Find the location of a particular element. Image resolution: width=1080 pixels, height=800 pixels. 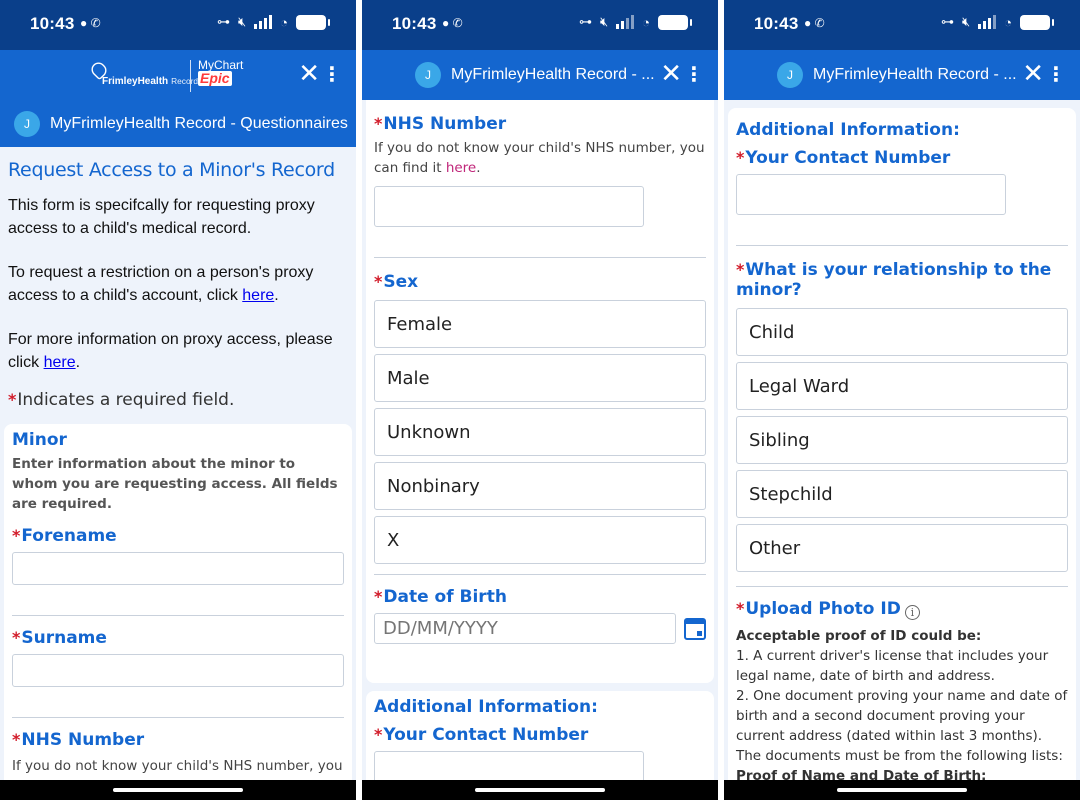

sex-options: Female Male Unknown Nonbinary X is located at coordinates (540, 432).